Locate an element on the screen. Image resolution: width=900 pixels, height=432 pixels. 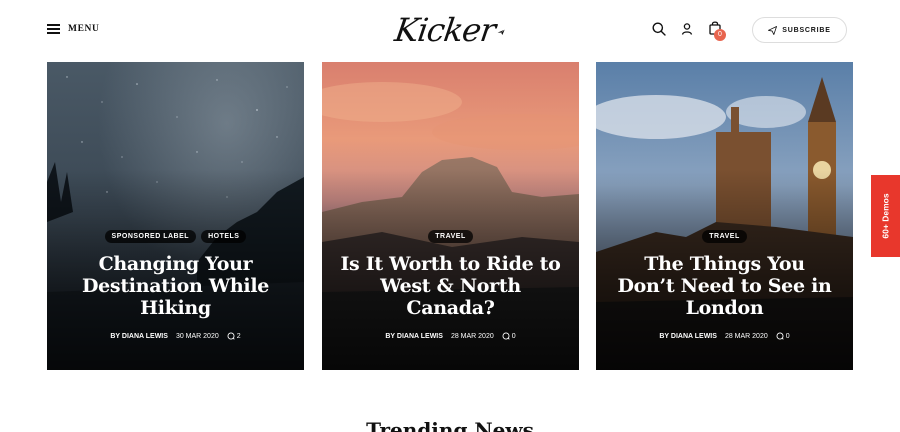
demos-label: 60+ Demos is located at coordinates (885, 216).